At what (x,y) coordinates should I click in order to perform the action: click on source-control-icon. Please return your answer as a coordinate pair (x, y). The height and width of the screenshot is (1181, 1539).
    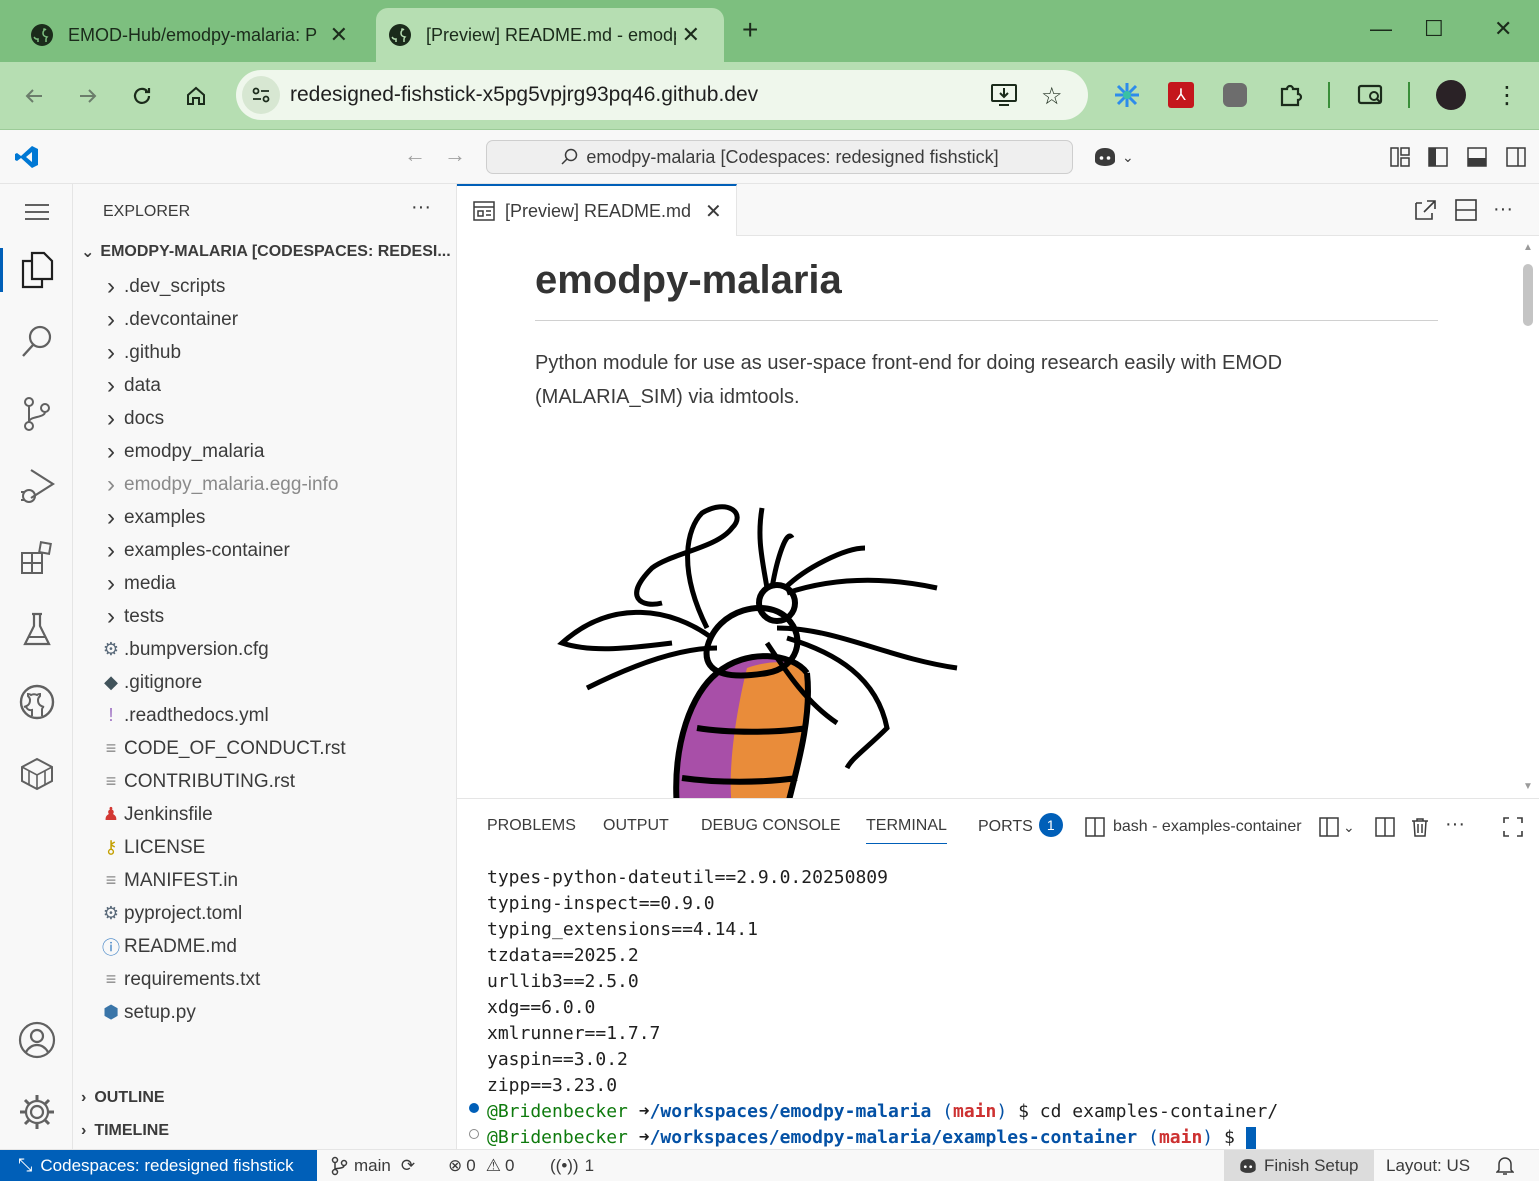
    Looking at the image, I should click on (36, 414).